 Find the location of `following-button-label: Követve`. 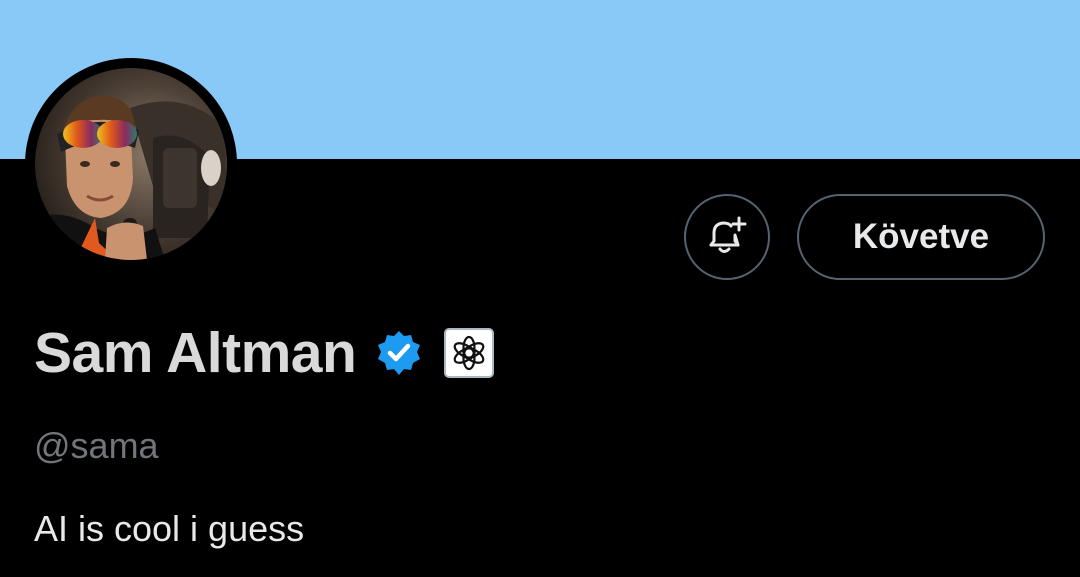

following-button-label: Követve is located at coordinates (921, 236).